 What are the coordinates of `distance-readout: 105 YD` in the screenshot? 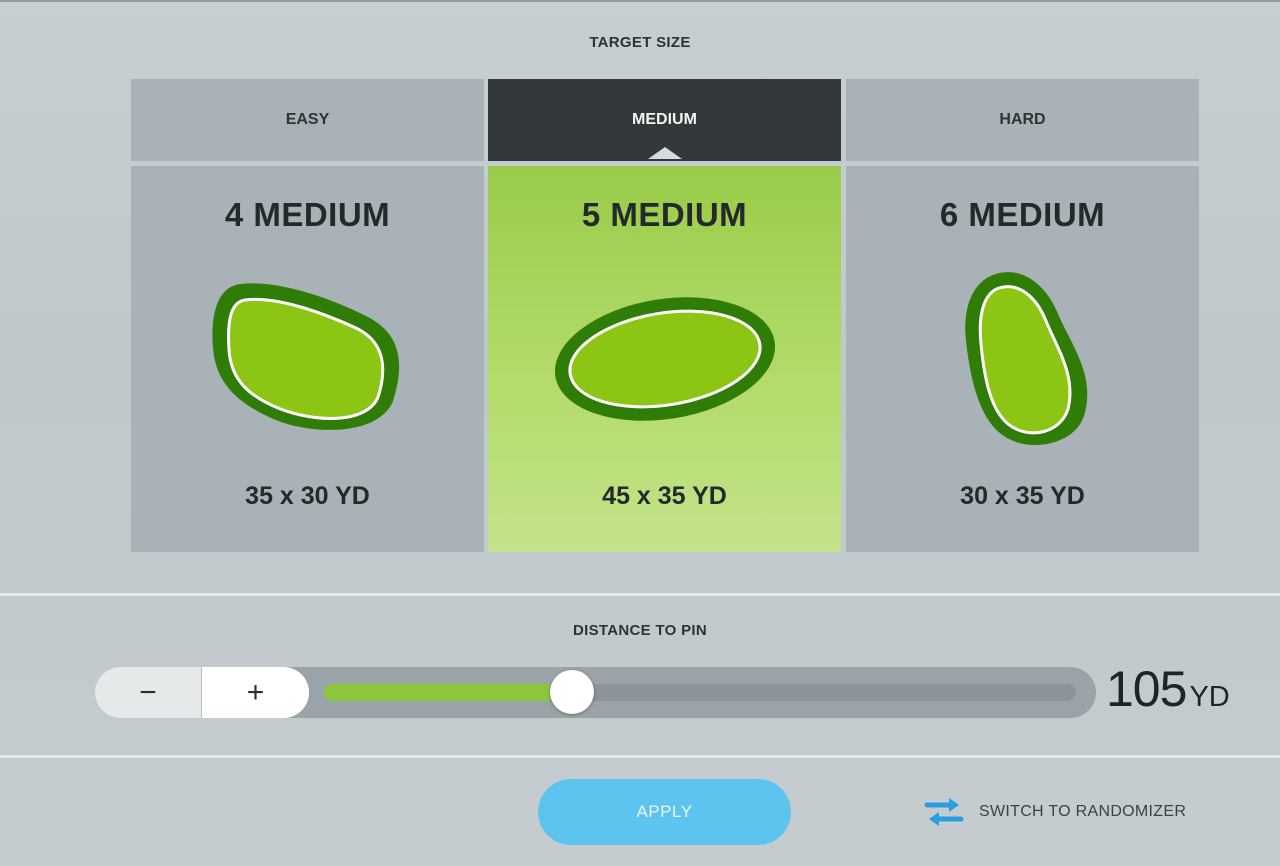 It's located at (1168, 689).